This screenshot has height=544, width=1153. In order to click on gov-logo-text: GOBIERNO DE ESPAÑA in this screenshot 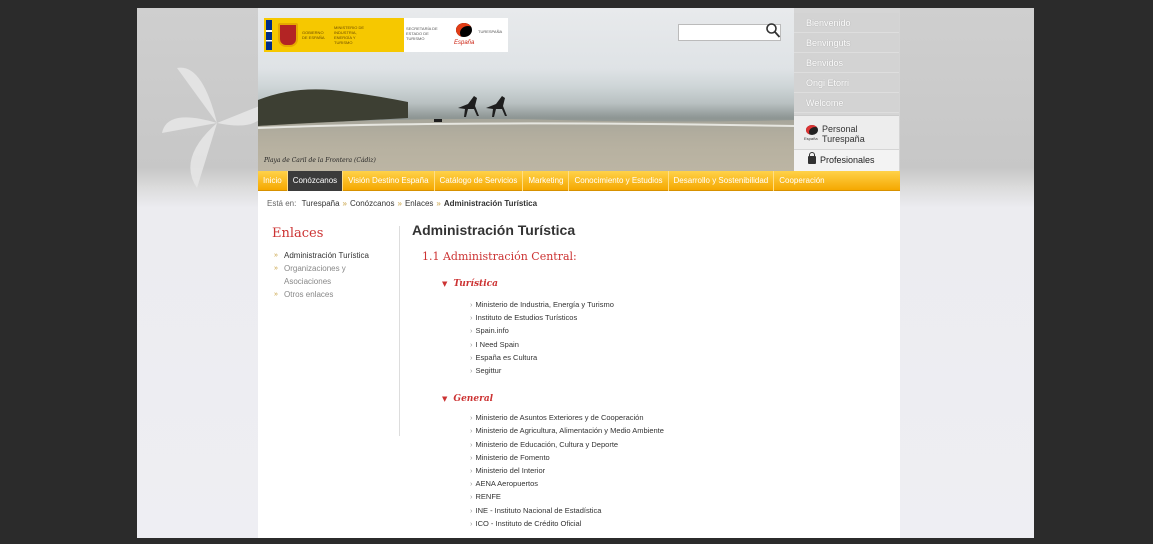, I will do `click(313, 35)`.